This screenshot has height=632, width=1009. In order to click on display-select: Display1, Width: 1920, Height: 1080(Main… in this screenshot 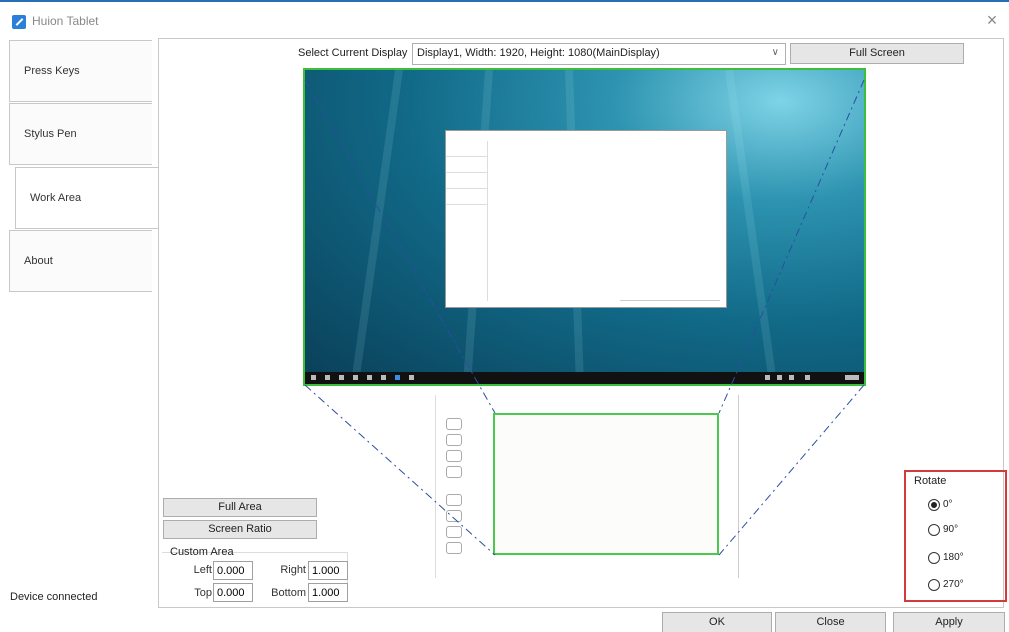, I will do `click(599, 54)`.